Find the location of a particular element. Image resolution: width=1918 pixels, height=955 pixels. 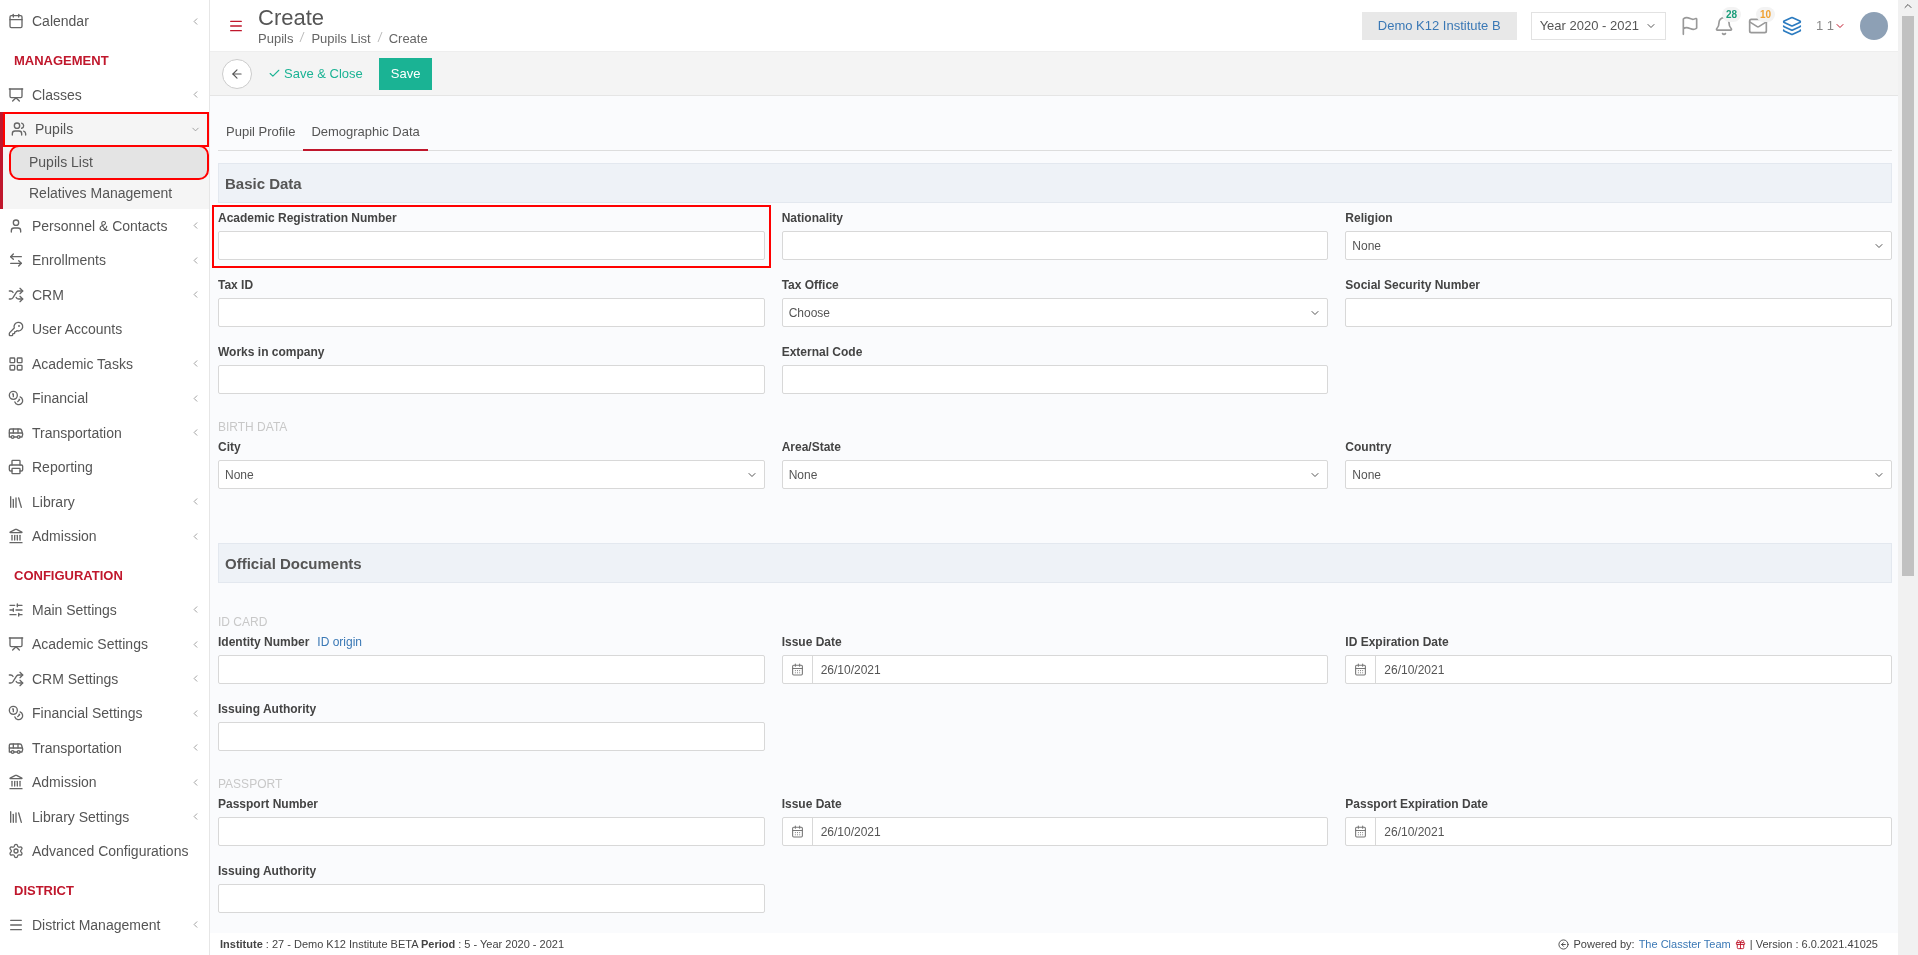

field-label: Academic Registration Number is located at coordinates (307, 218).